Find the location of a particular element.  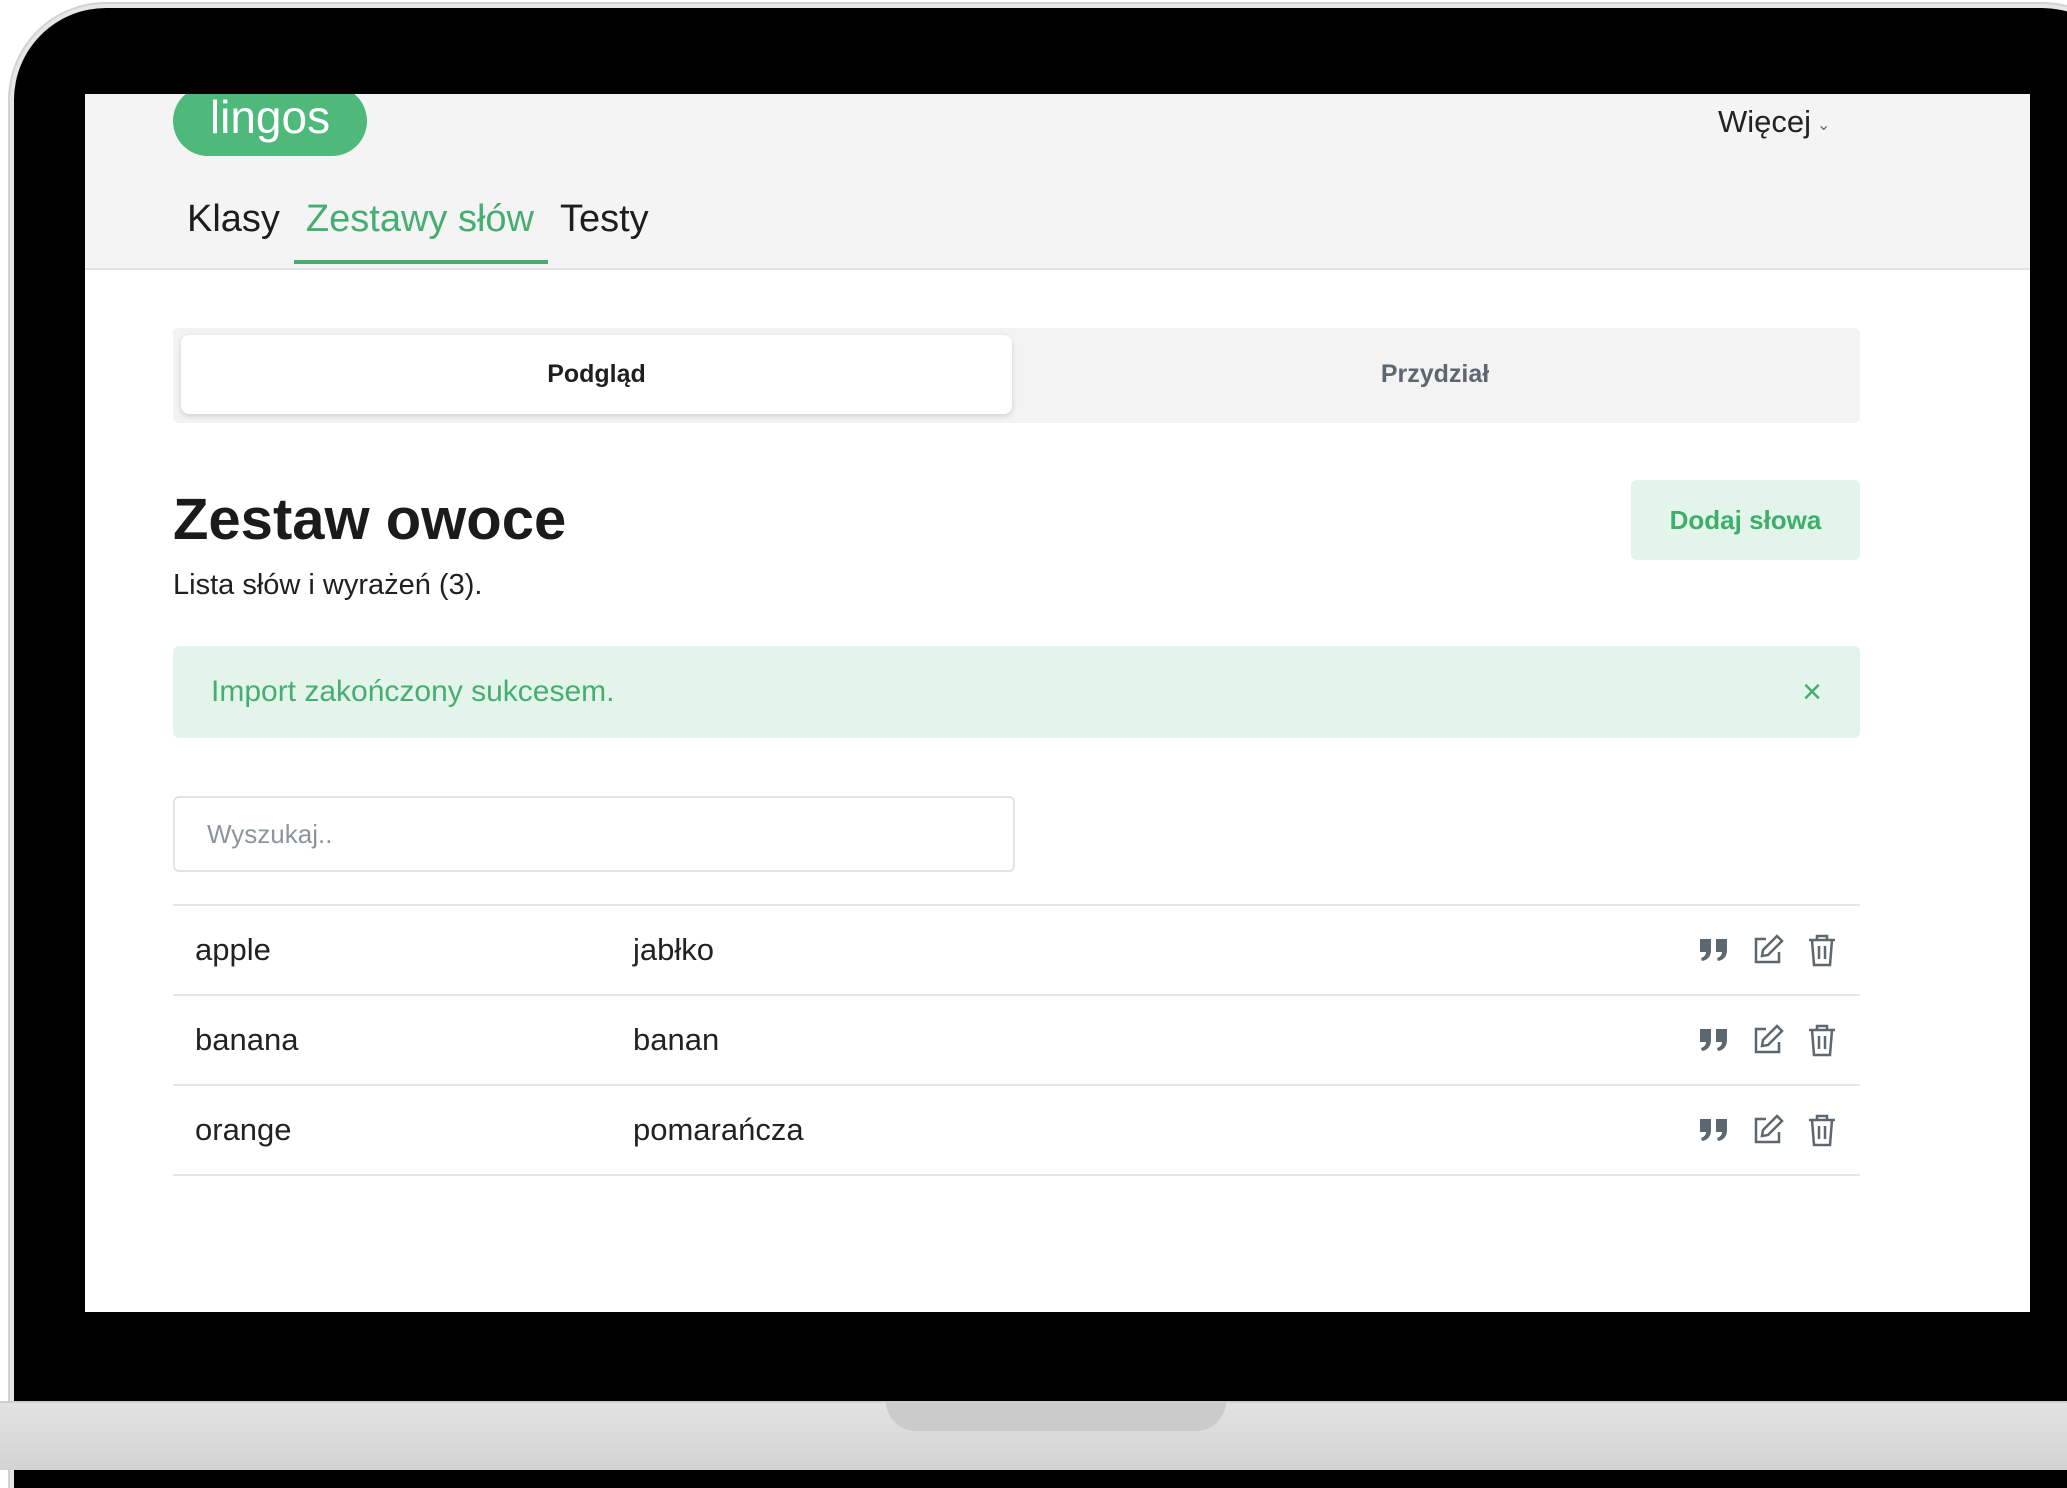

word-source: orange is located at coordinates (243, 1129).